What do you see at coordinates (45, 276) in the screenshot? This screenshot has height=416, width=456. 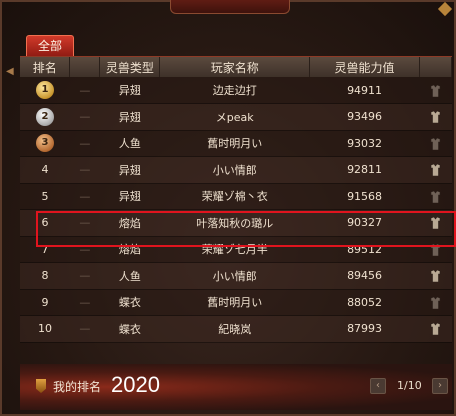 I see `rank-cell: 8` at bounding box center [45, 276].